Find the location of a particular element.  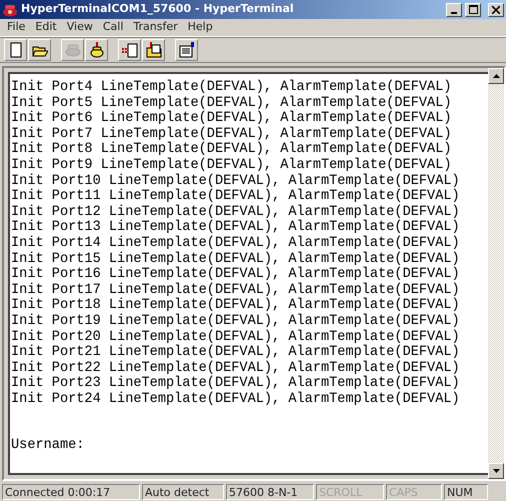

new-document-button is located at coordinates (15, 50).